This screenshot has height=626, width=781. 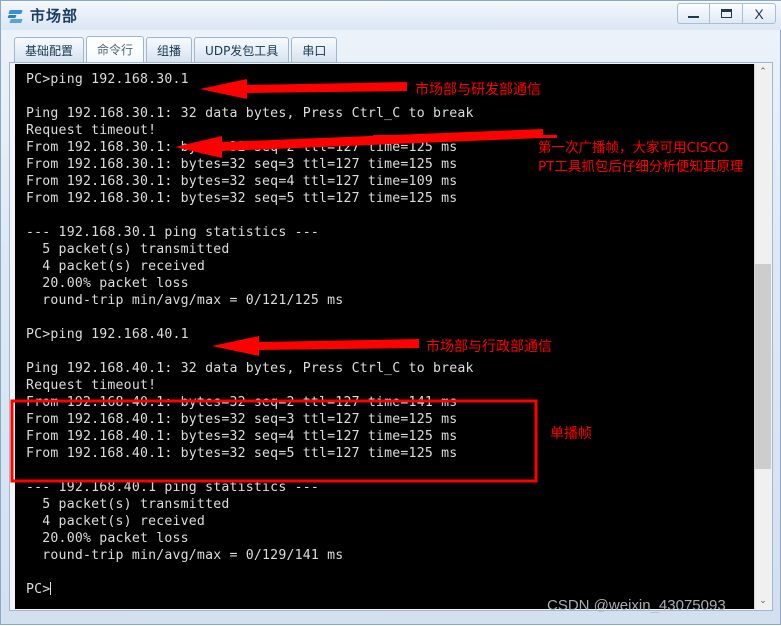 What do you see at coordinates (693, 17) in the screenshot?
I see `minimize-icon` at bounding box center [693, 17].